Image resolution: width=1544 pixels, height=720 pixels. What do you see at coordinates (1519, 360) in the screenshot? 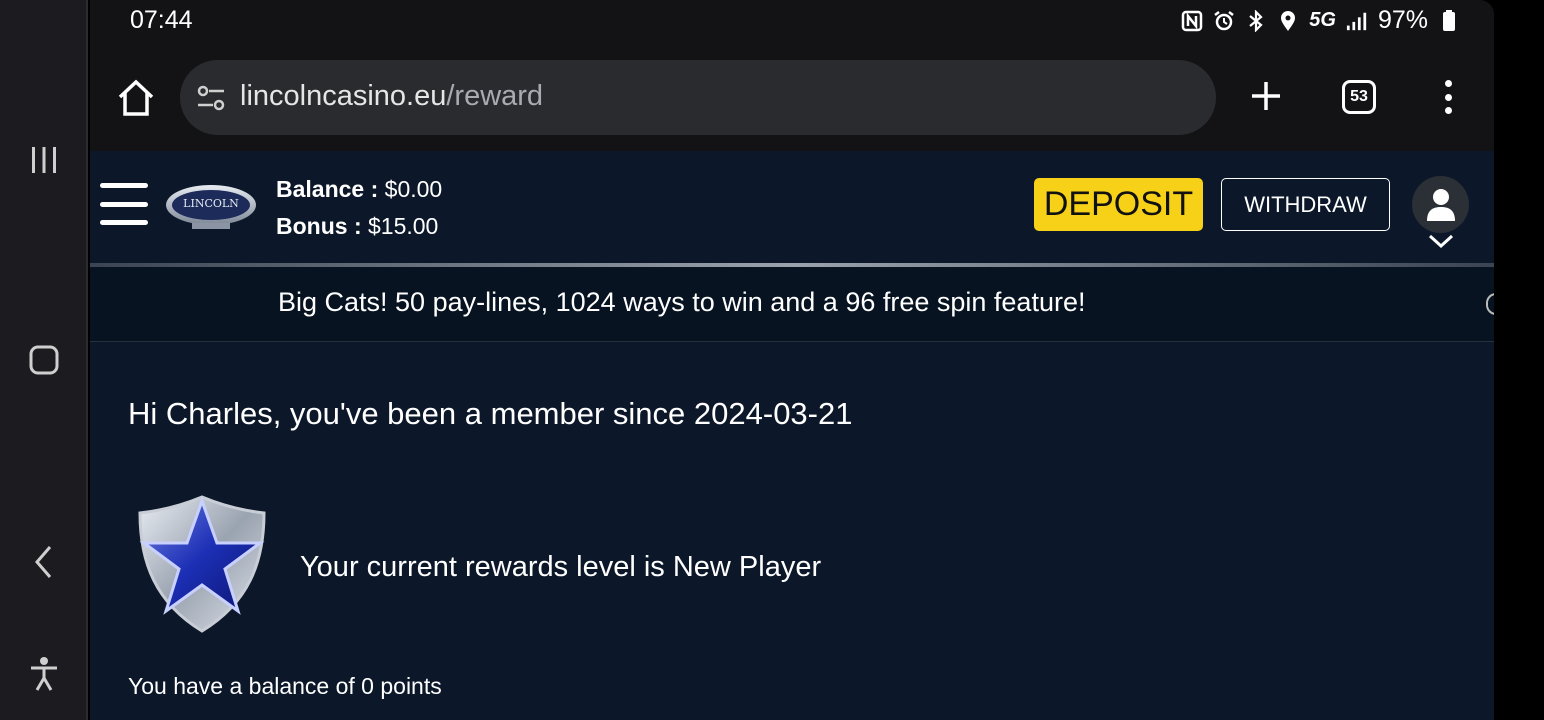
I see `screen-right-edge` at bounding box center [1519, 360].